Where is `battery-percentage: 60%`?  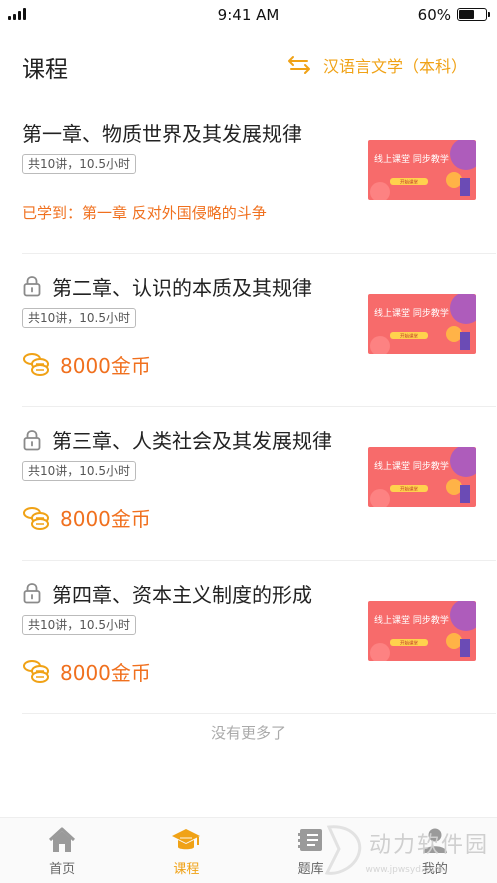 battery-percentage: 60% is located at coordinates (434, 15).